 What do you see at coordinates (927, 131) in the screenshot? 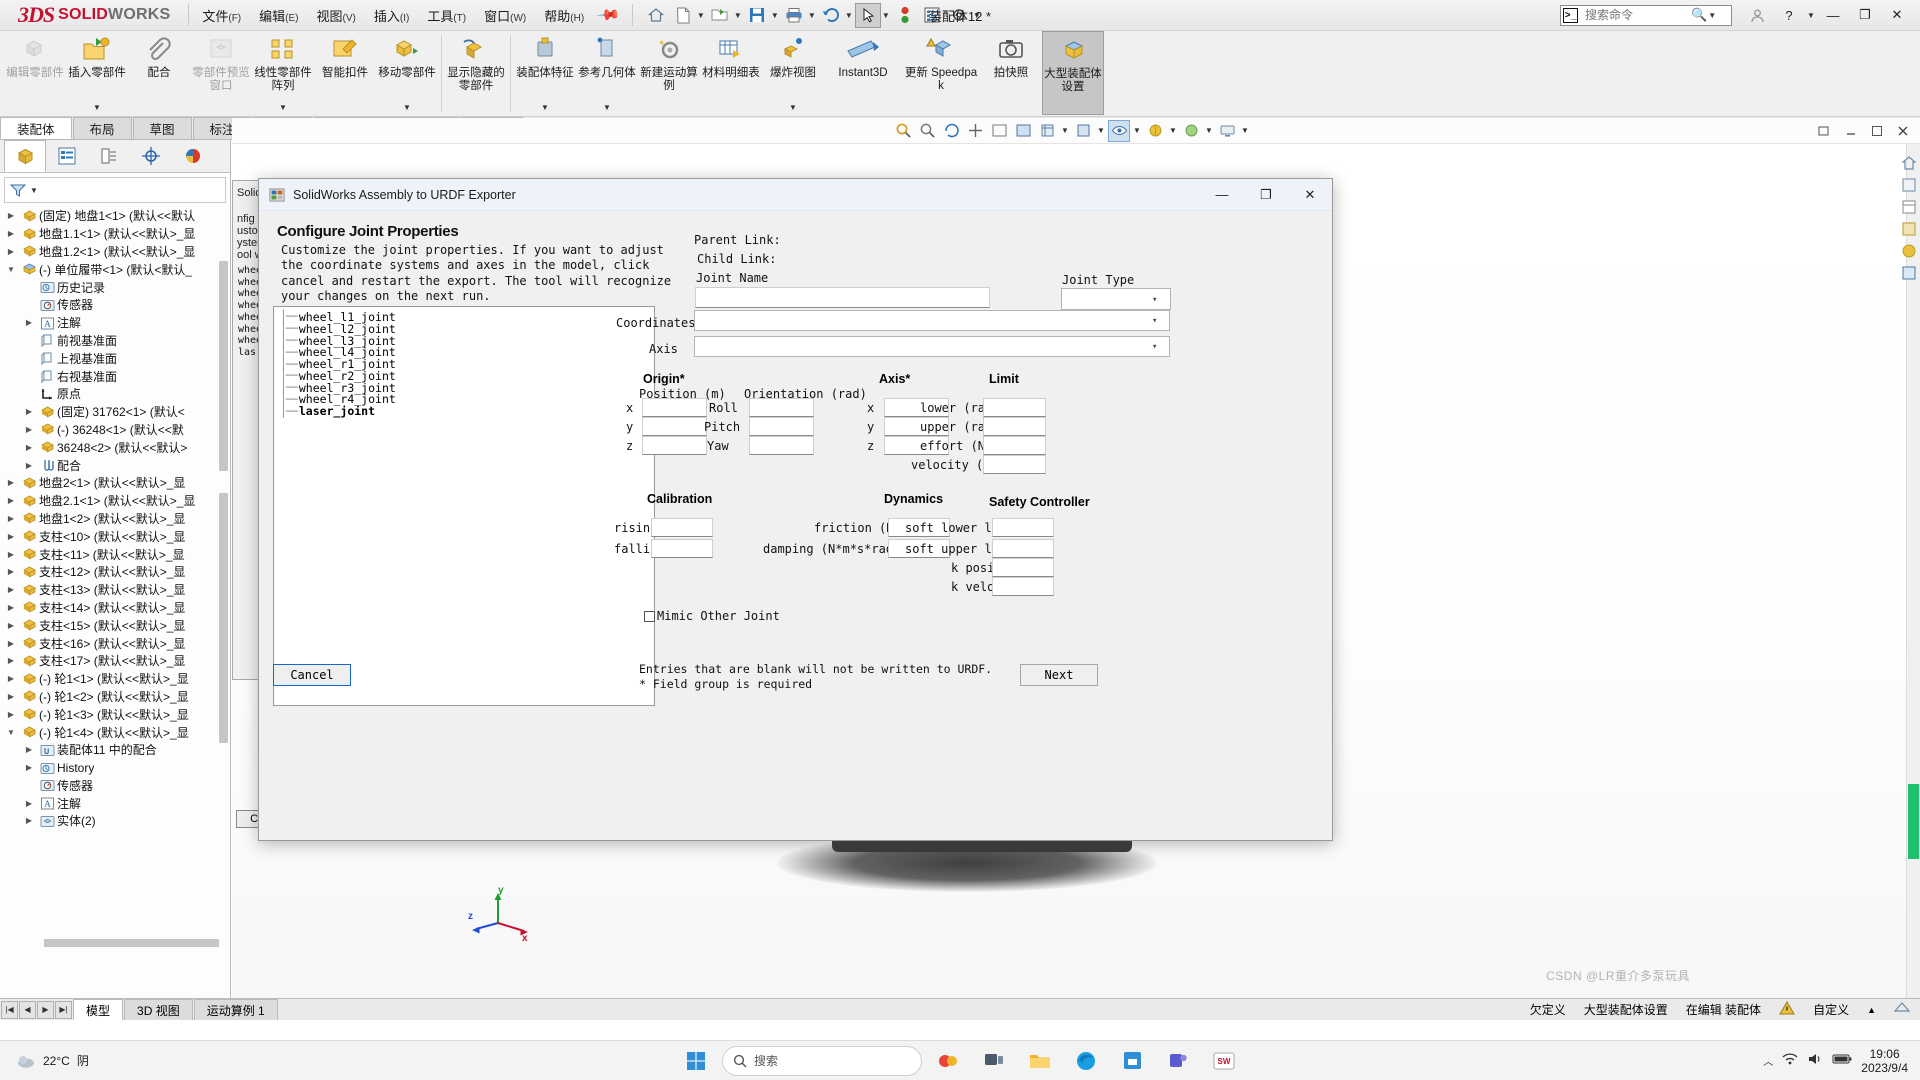
I see `zoom-area-icon` at bounding box center [927, 131].